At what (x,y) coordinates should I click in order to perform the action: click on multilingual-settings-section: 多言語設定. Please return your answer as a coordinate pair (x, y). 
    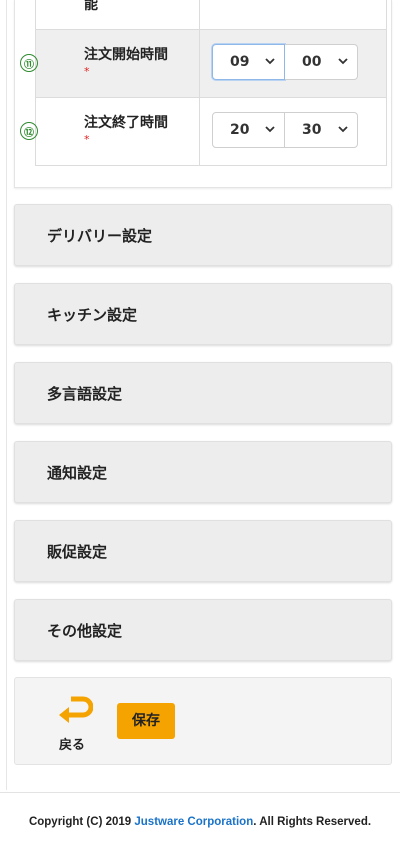
    Looking at the image, I should click on (203, 393).